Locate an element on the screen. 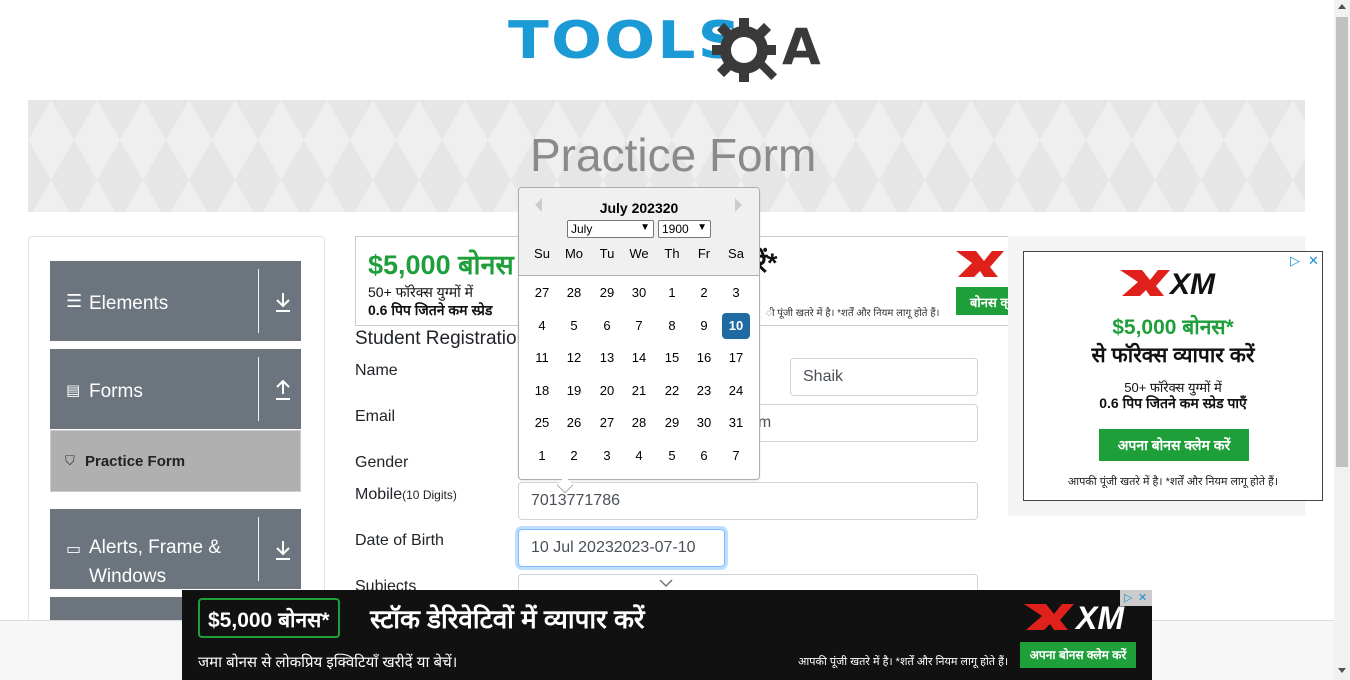 Image resolution: width=1350 pixels, height=680 pixels. date-of-birth-input: 10 Jul 20232023-07-10 is located at coordinates (621, 548).